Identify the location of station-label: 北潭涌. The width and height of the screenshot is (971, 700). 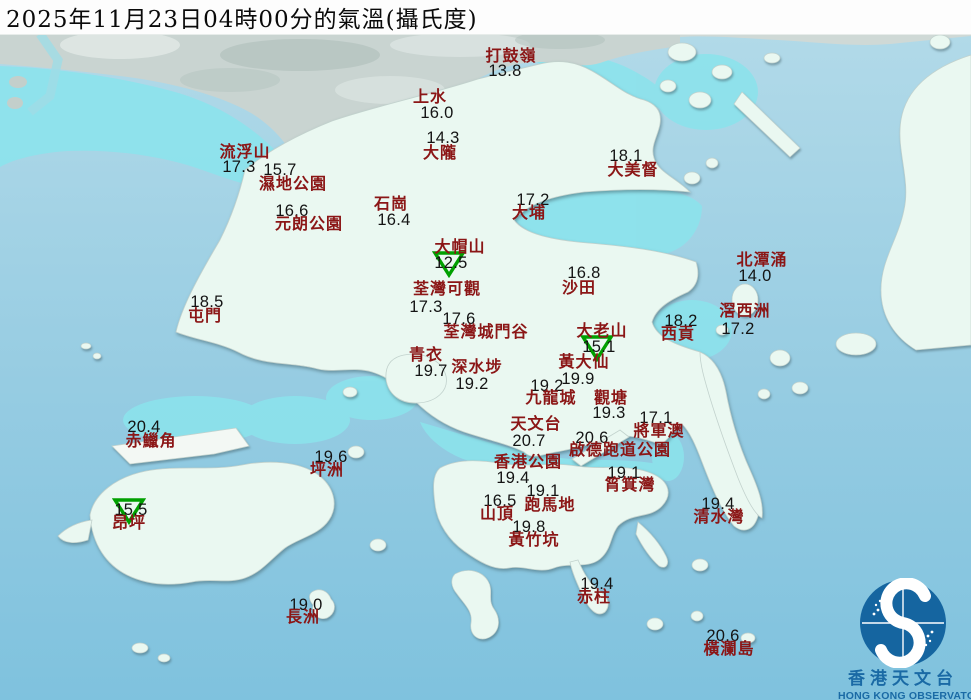
(762, 259).